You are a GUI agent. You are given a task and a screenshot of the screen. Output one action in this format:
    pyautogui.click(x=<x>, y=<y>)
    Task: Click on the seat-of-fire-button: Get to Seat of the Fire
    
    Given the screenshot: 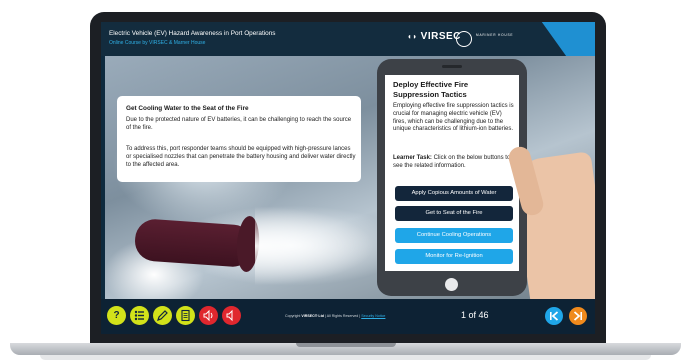 What is the action you would take?
    pyautogui.click(x=454, y=213)
    